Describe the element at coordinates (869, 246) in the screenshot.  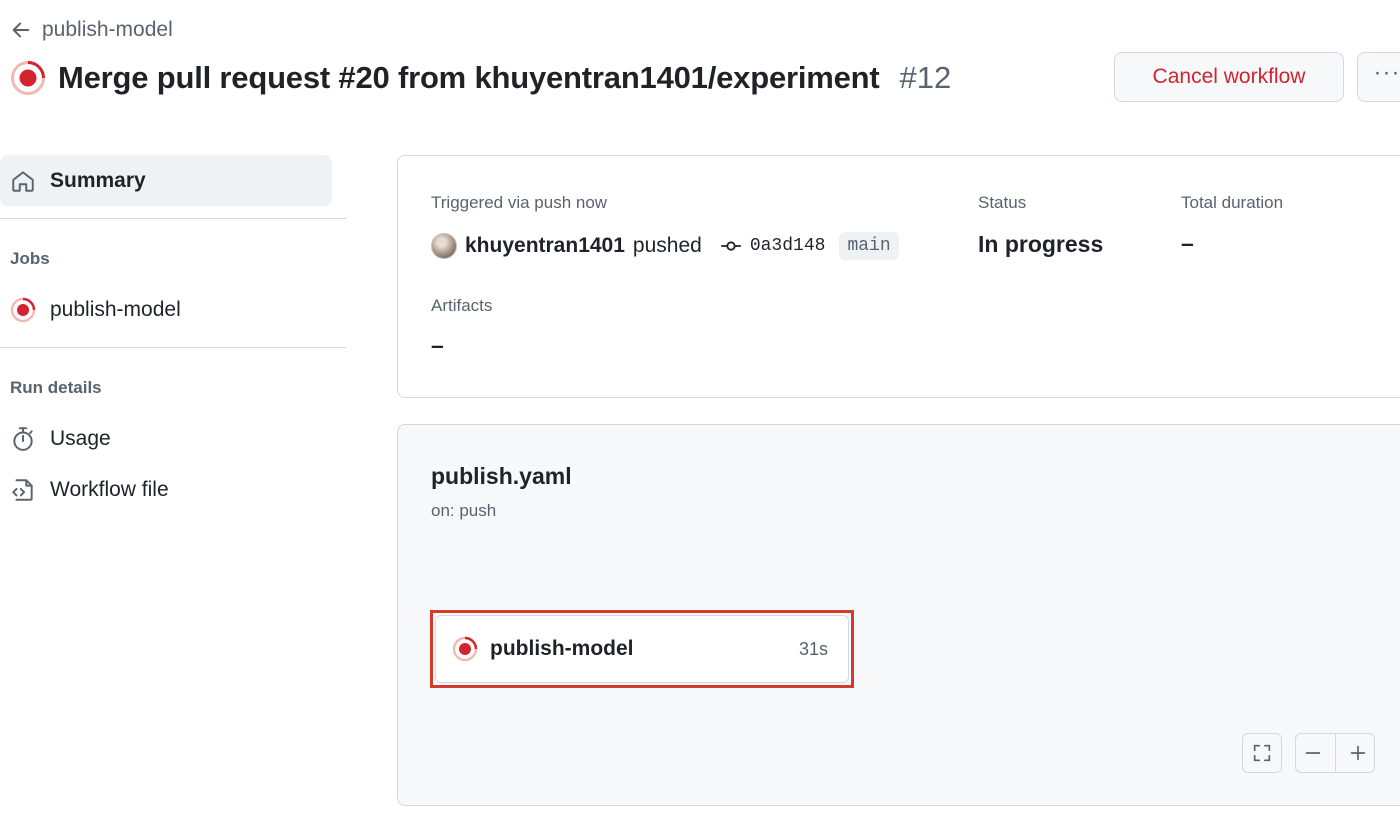
I see `branch-badge: main` at that location.